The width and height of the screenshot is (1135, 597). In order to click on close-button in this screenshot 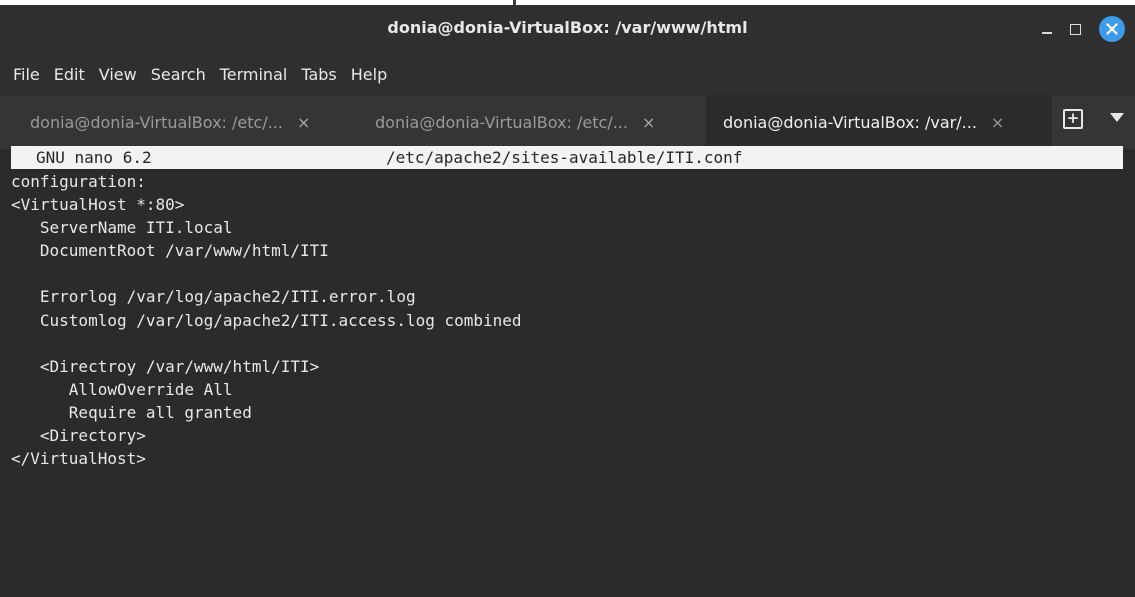, I will do `click(1112, 29)`.